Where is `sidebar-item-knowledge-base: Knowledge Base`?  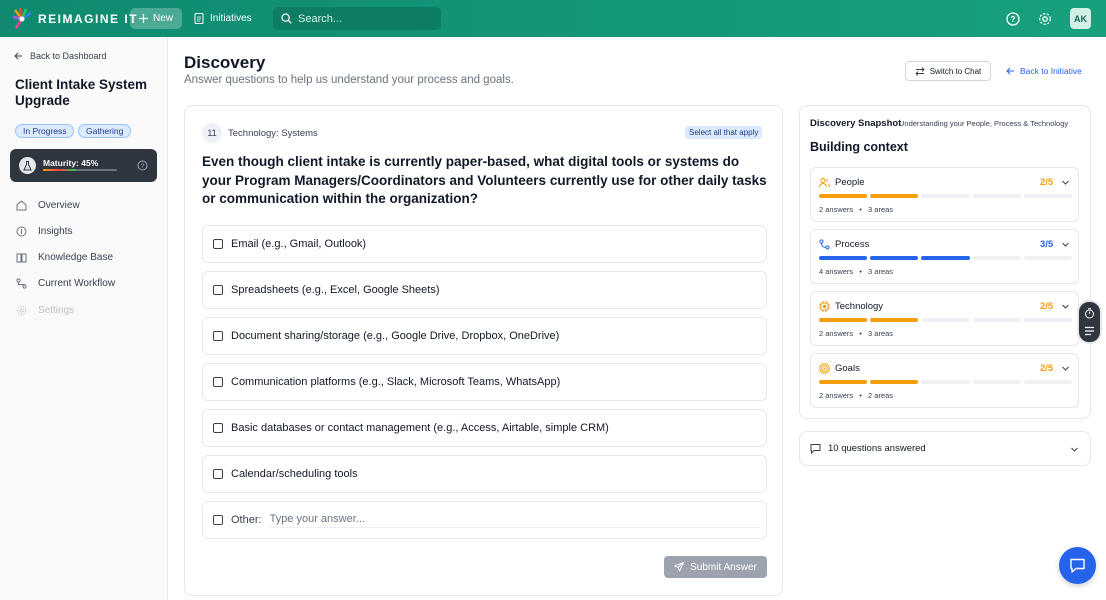
sidebar-item-knowledge-base: Knowledge Base is located at coordinates (64, 257).